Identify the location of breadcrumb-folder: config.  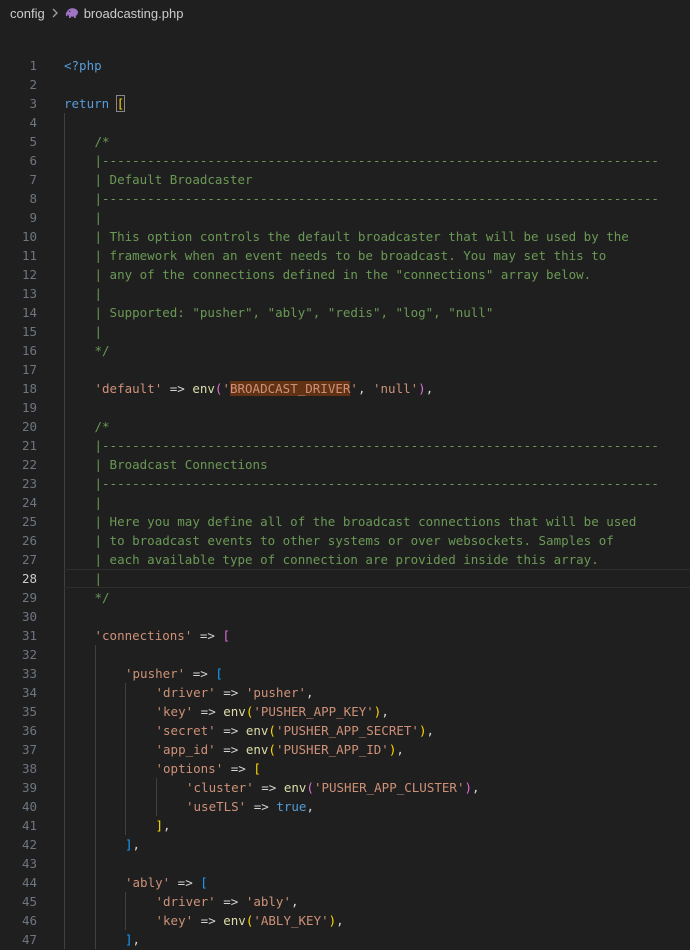
(27, 13).